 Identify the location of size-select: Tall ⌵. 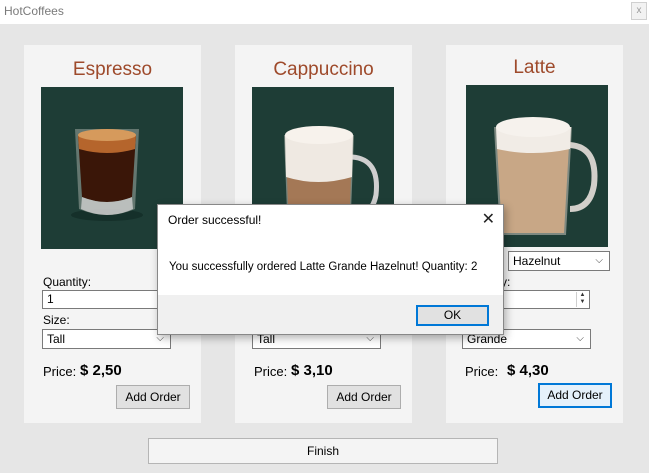
(106, 339).